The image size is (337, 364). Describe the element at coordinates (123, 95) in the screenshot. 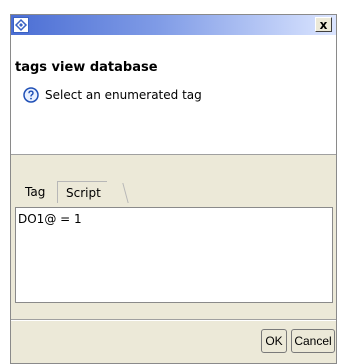

I see `header-message: Select an enumerated tag` at that location.